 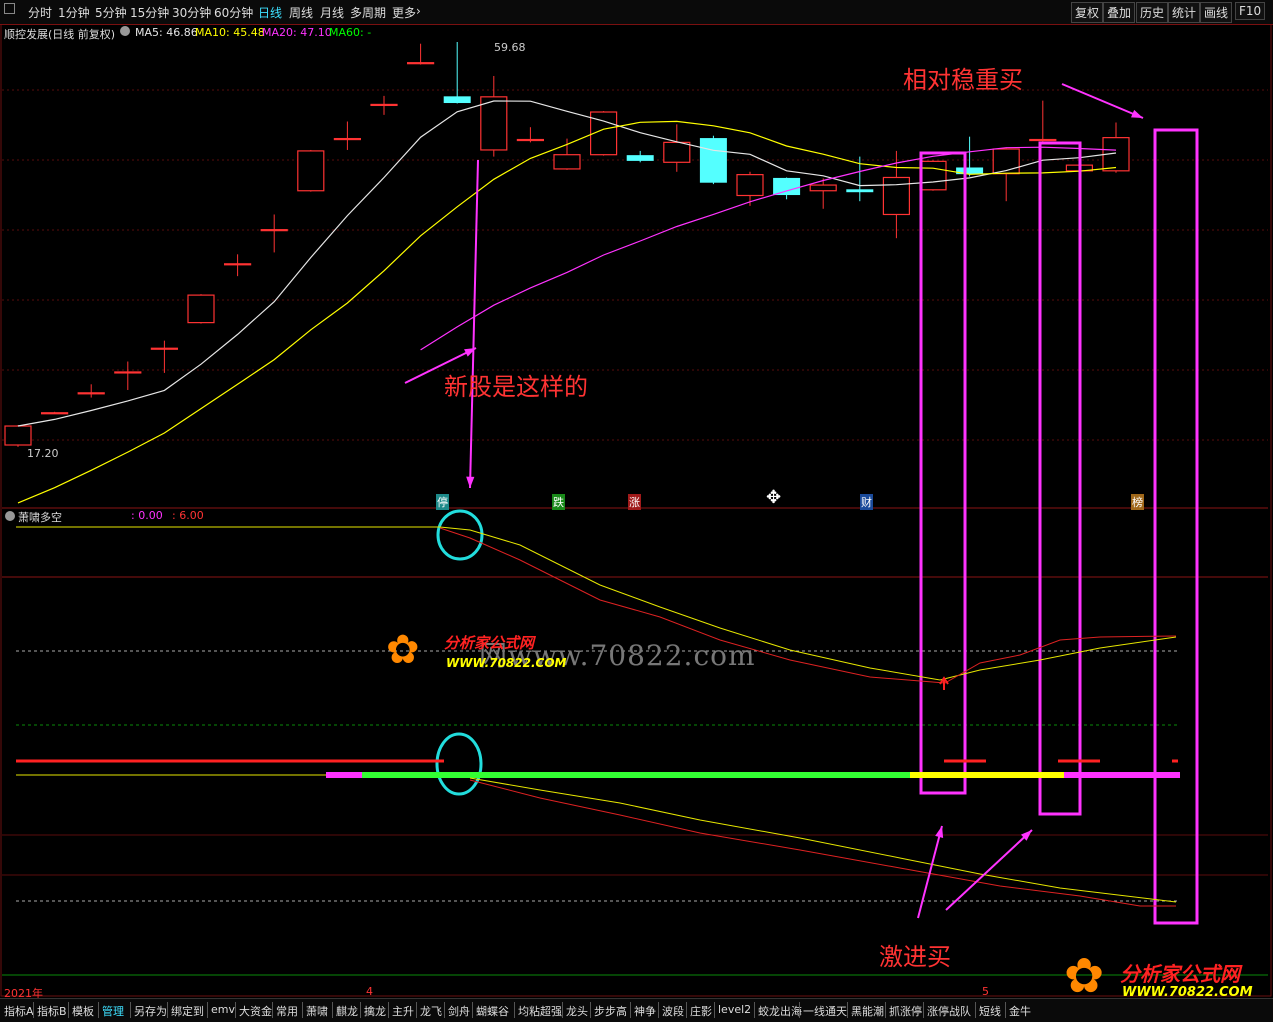 What do you see at coordinates (780, 1011) in the screenshot?
I see `tab-23: 蛟龙出海` at bounding box center [780, 1011].